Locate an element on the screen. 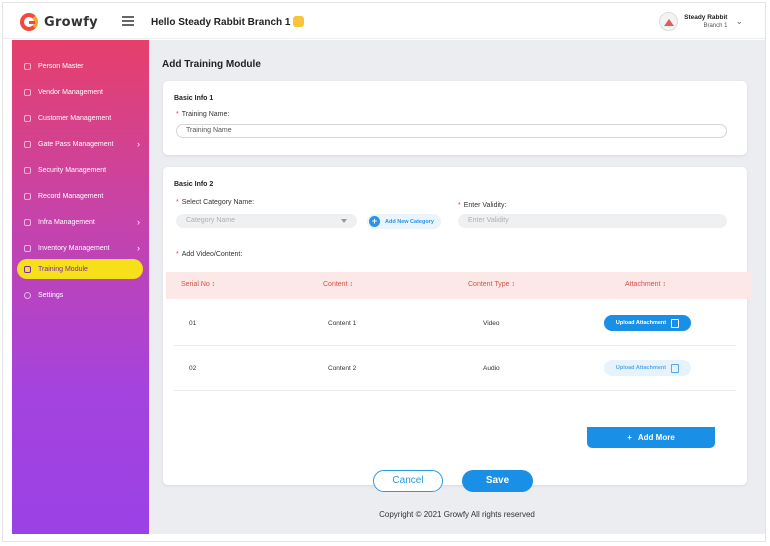  video-content-label: * Add Video/Content: is located at coordinates (209, 254).